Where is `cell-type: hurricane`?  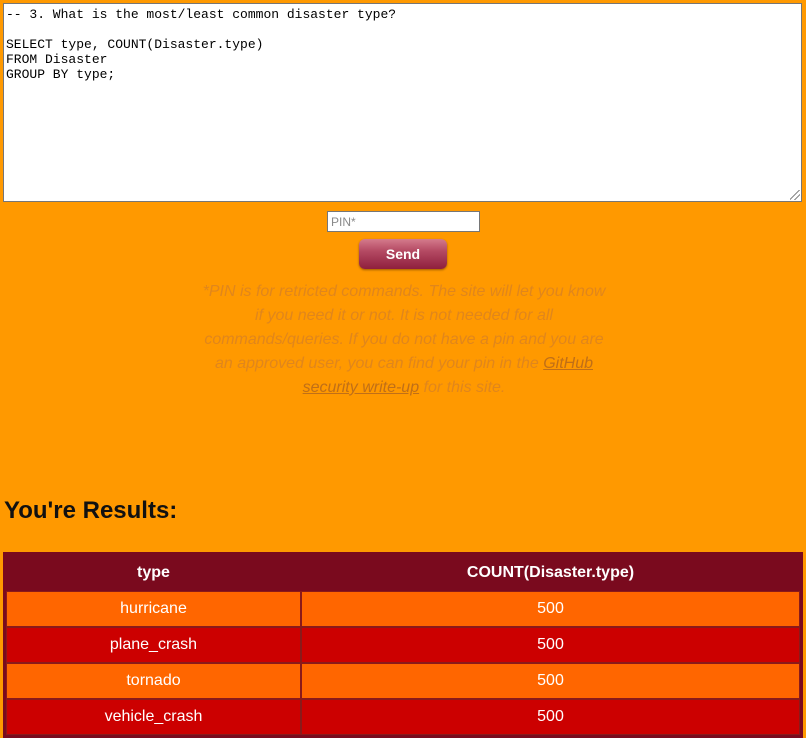 cell-type: hurricane is located at coordinates (153, 609).